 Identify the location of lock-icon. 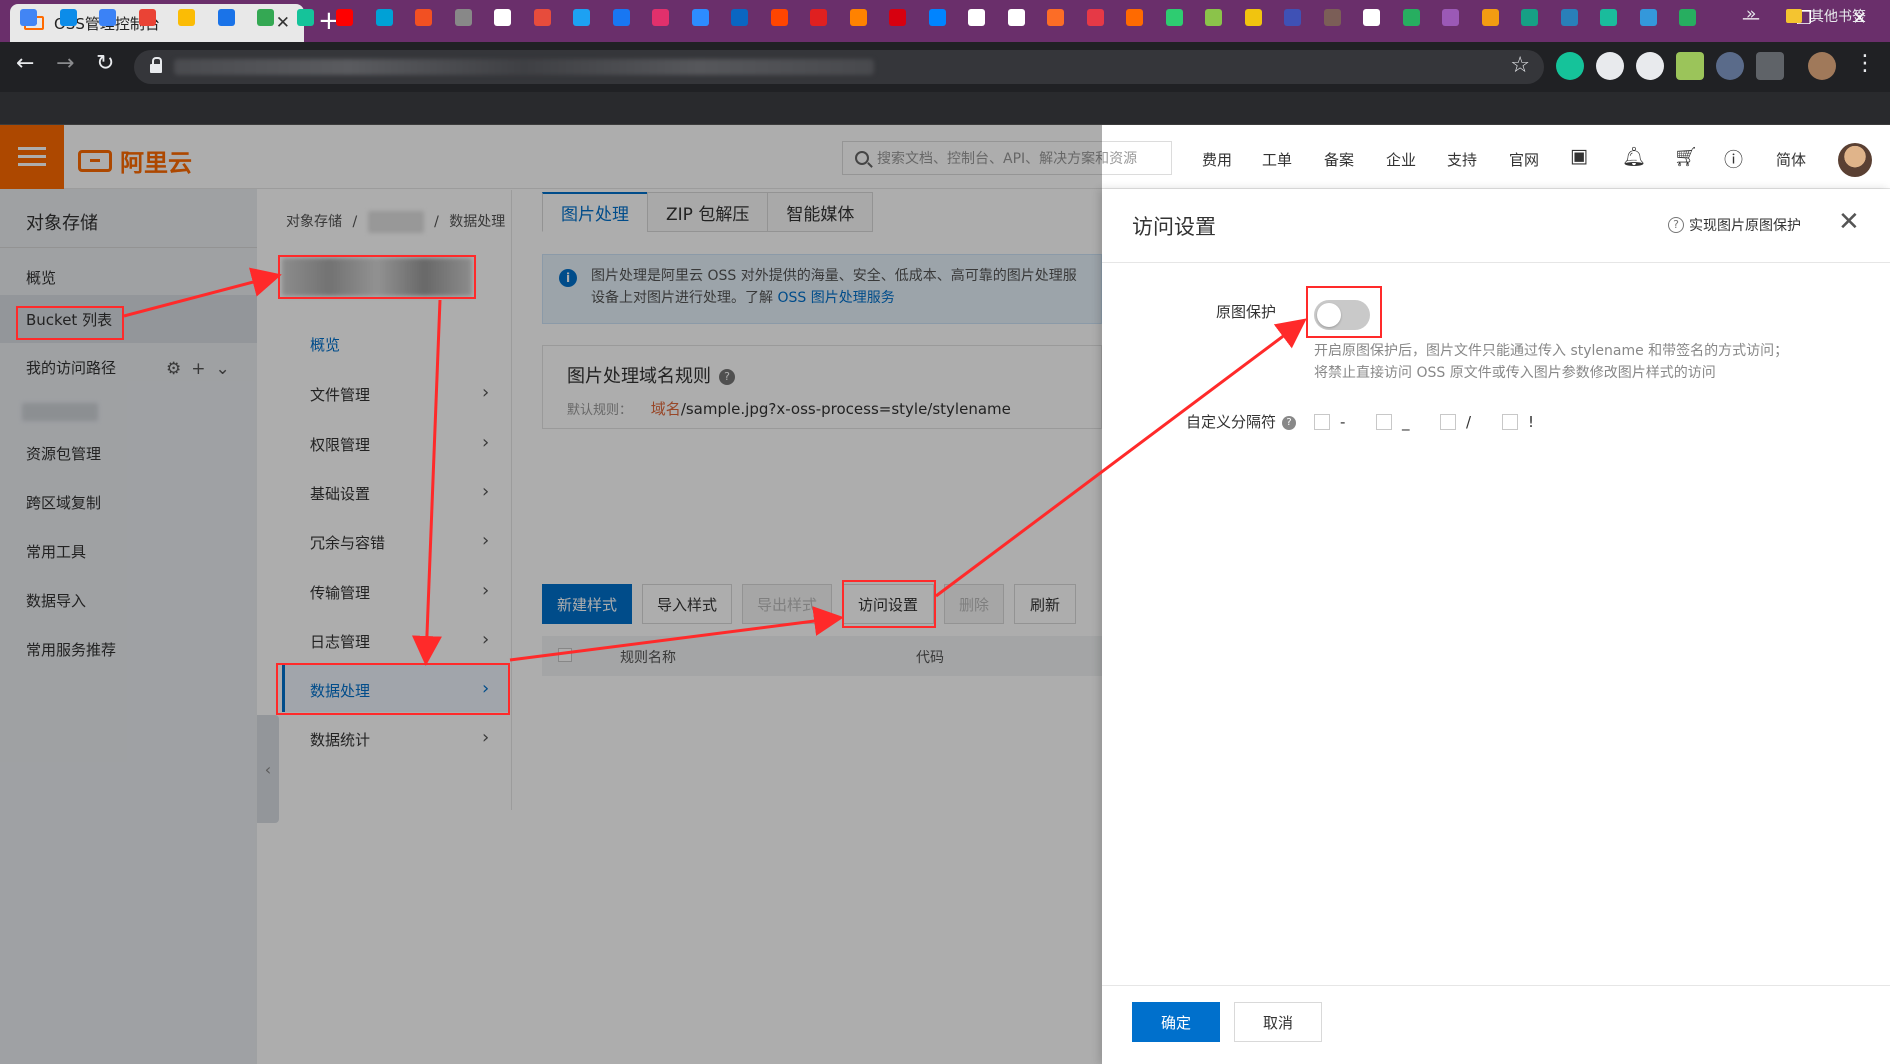
(156, 65).